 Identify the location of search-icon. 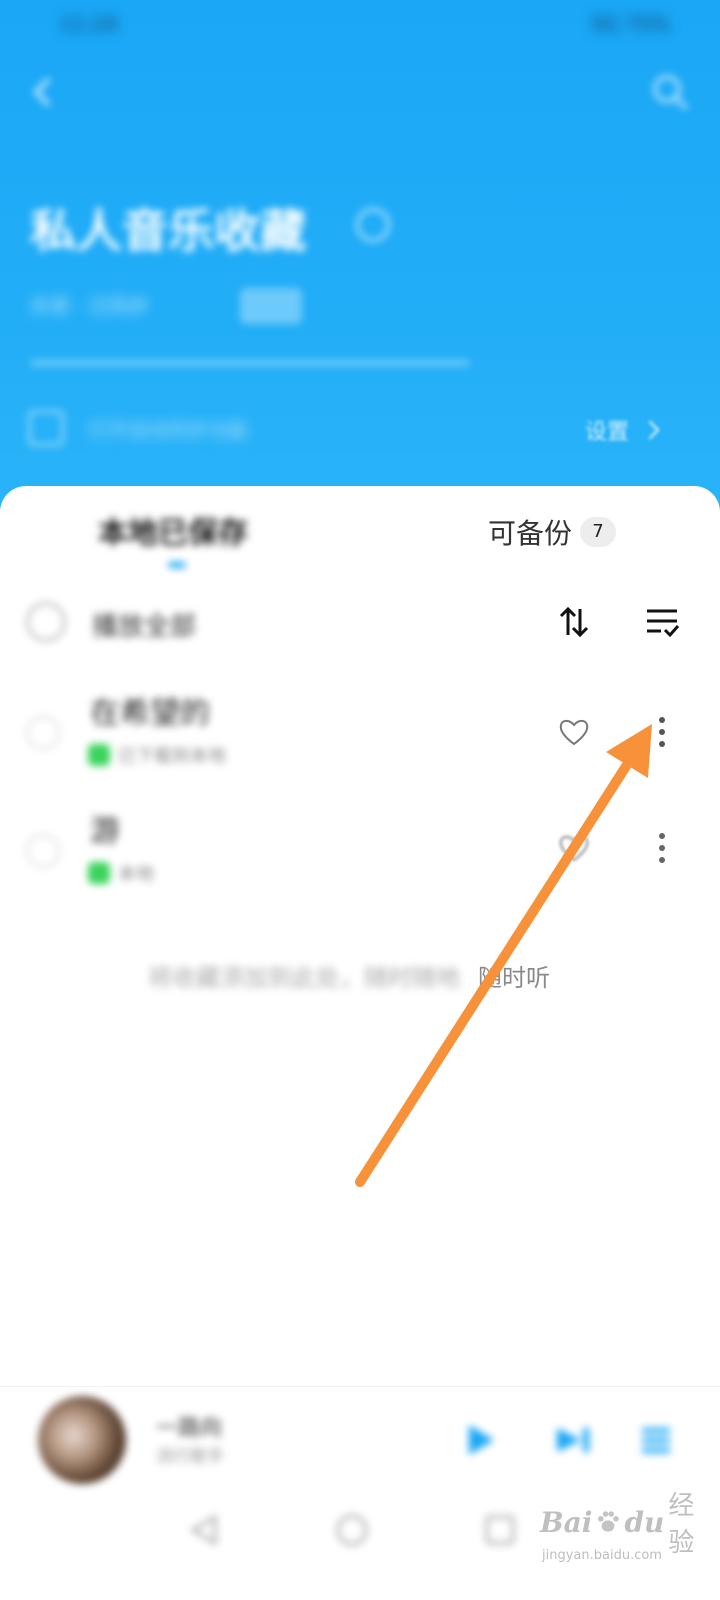
(670, 92).